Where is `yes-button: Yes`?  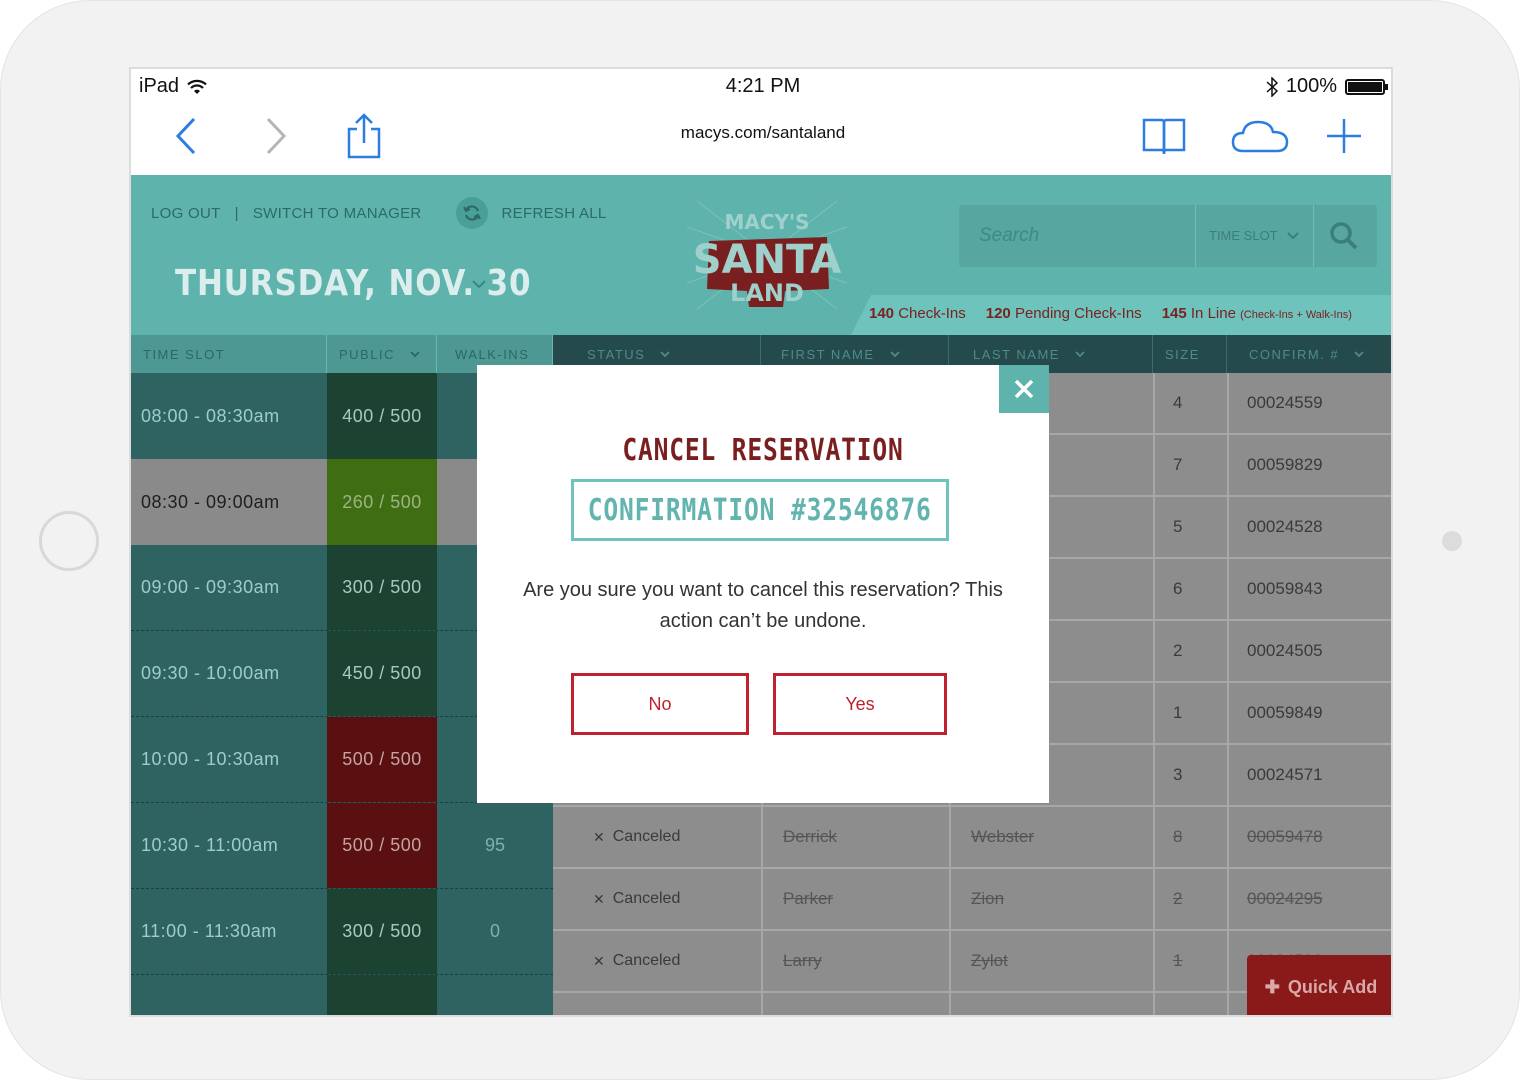 yes-button: Yes is located at coordinates (860, 704).